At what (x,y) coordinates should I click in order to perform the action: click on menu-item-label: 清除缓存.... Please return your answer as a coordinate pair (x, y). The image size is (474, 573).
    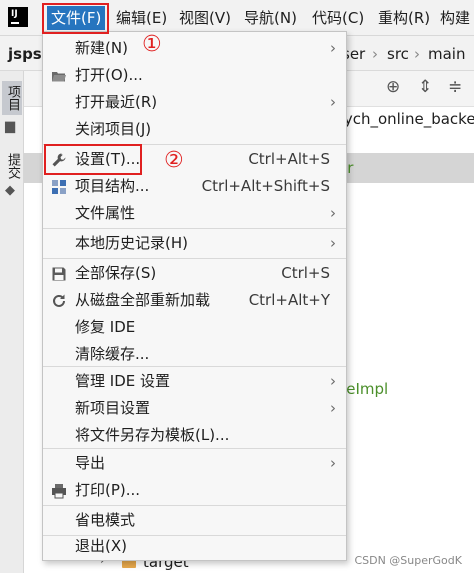
    Looking at the image, I should click on (112, 354).